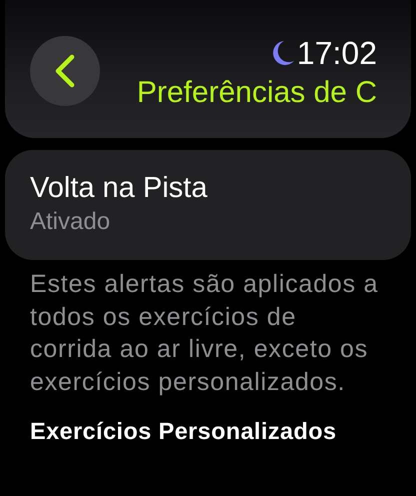 The width and height of the screenshot is (416, 496). I want to click on section-heading: Exercícios Personalizados, so click(183, 431).